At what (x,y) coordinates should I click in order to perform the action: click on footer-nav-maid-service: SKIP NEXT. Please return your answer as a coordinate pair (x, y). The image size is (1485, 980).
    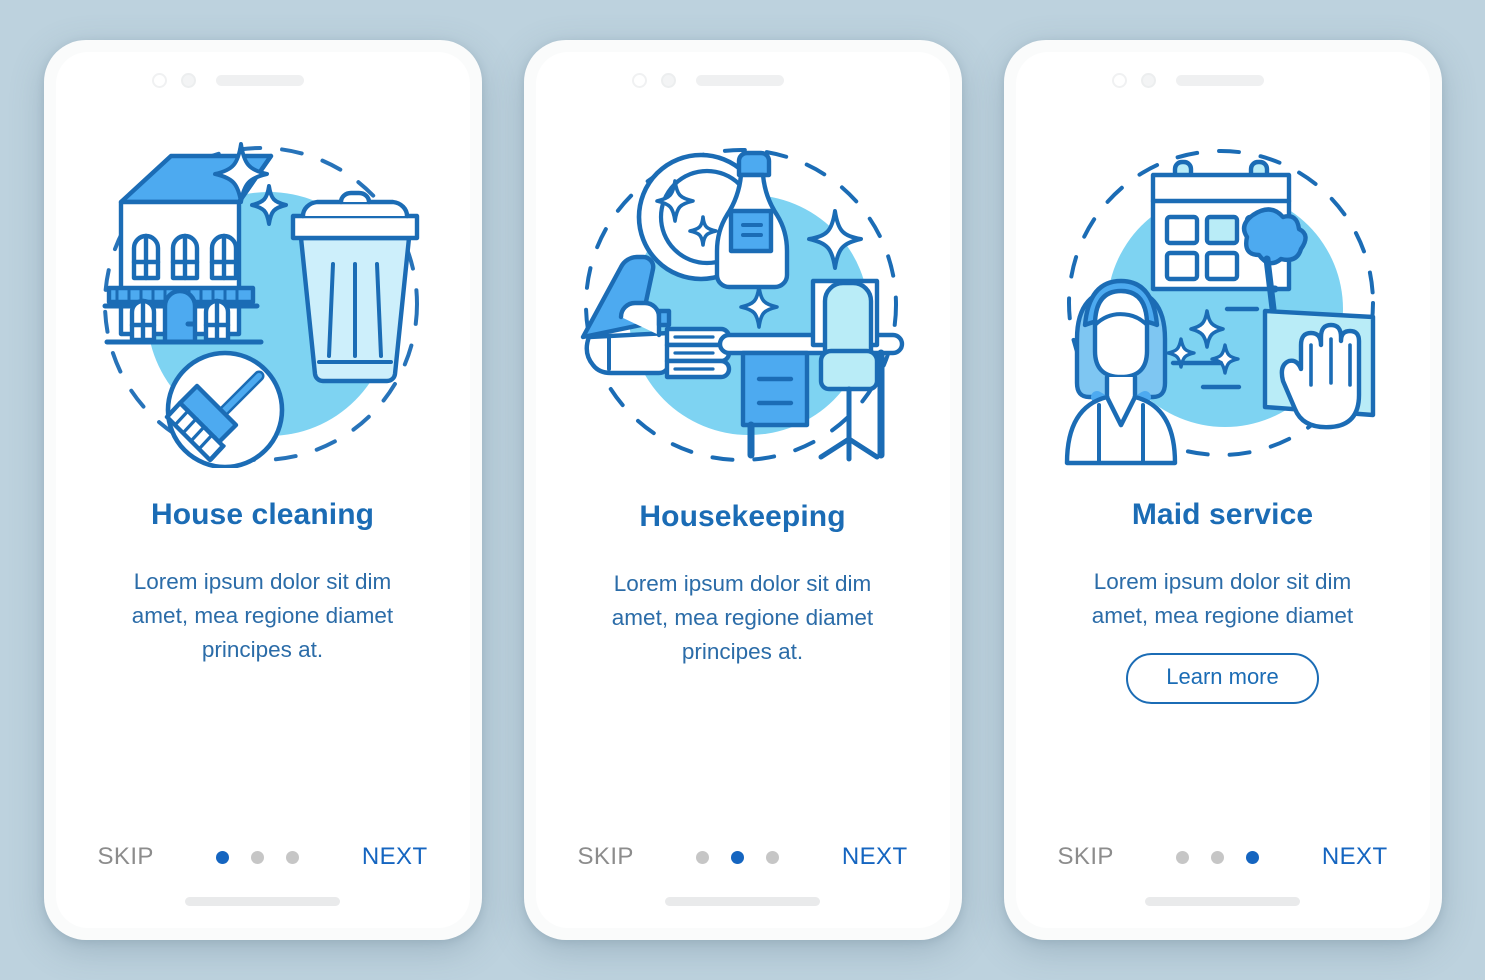
    Looking at the image, I should click on (1223, 857).